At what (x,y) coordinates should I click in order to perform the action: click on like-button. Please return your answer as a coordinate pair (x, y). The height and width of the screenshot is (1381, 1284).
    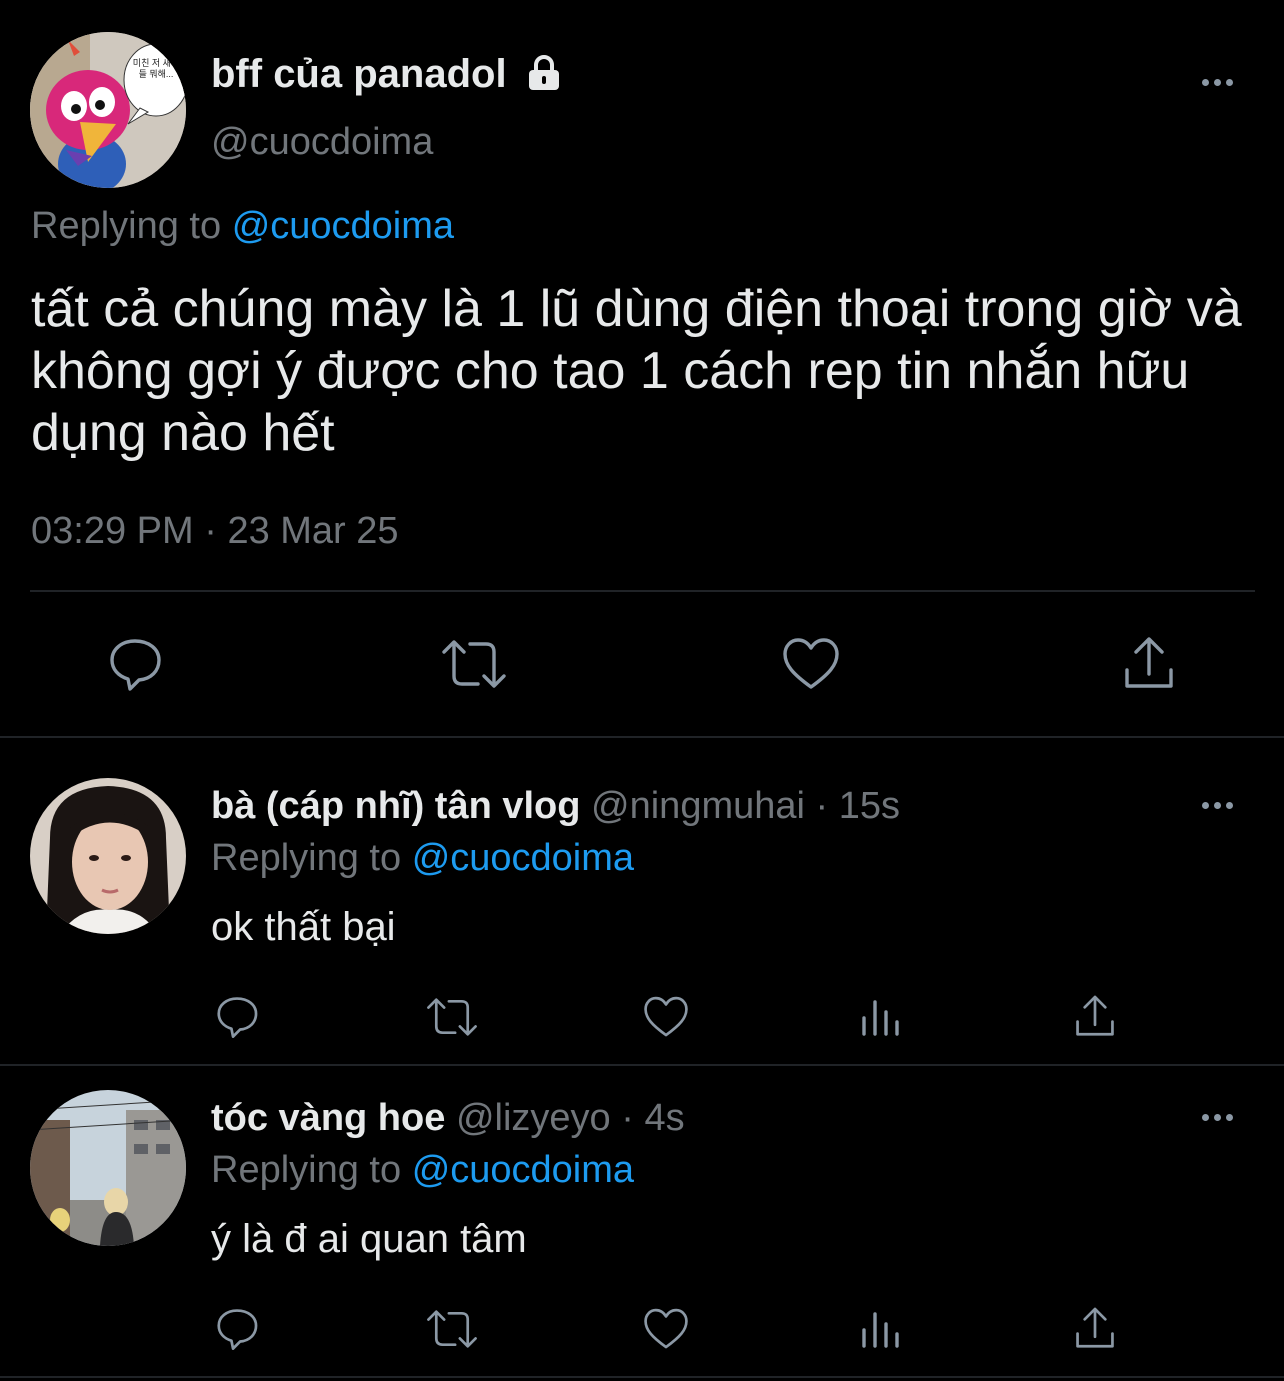
    Looking at the image, I should click on (811, 664).